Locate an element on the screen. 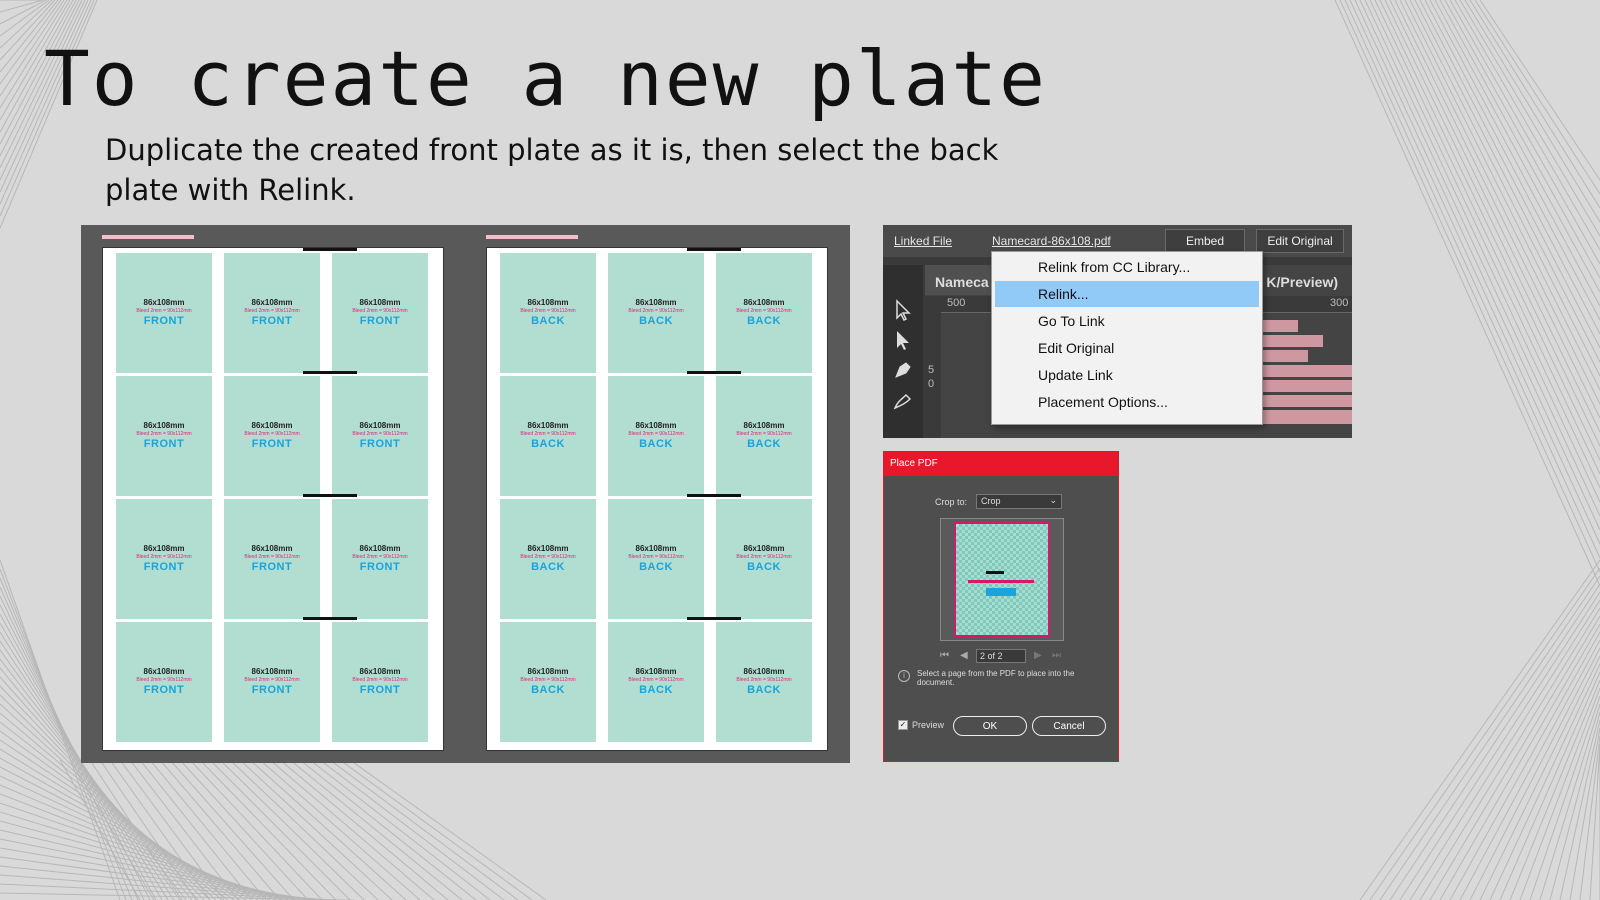 This screenshot has height=900, width=1600. first-page-icon: ⏮ is located at coordinates (944, 656).